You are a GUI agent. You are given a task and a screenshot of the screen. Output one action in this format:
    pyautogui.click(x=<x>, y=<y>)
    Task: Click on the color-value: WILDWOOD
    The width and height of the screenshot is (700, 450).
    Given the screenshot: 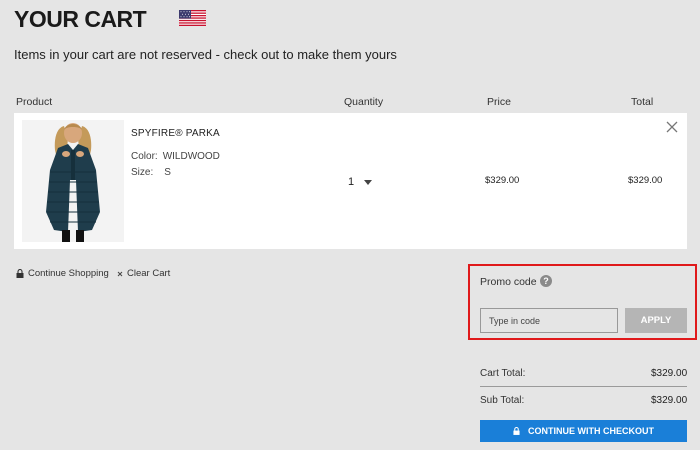 What is the action you would take?
    pyautogui.click(x=191, y=156)
    